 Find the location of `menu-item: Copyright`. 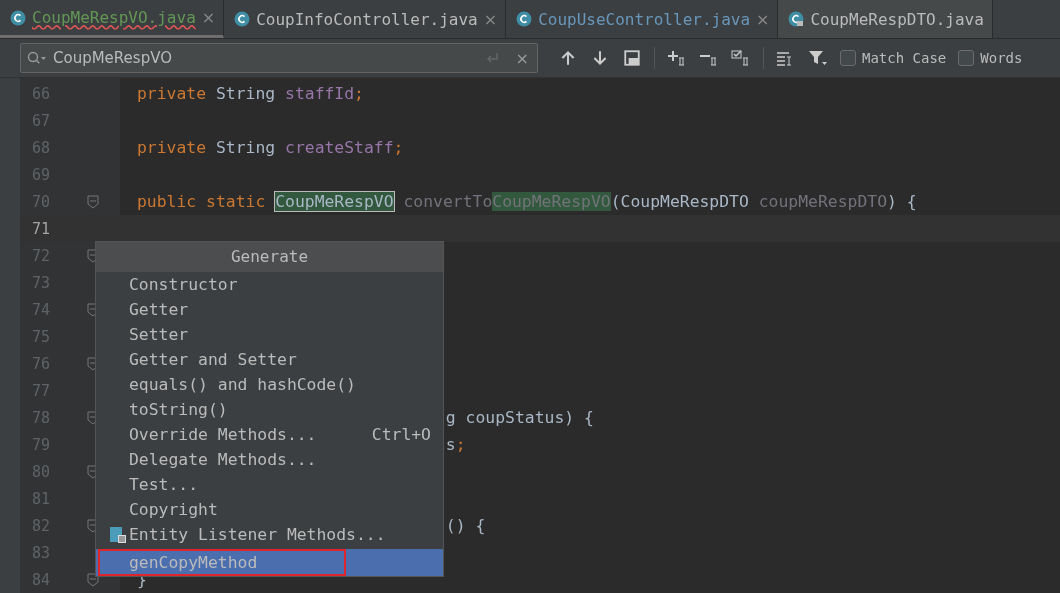

menu-item: Copyright is located at coordinates (269, 509).